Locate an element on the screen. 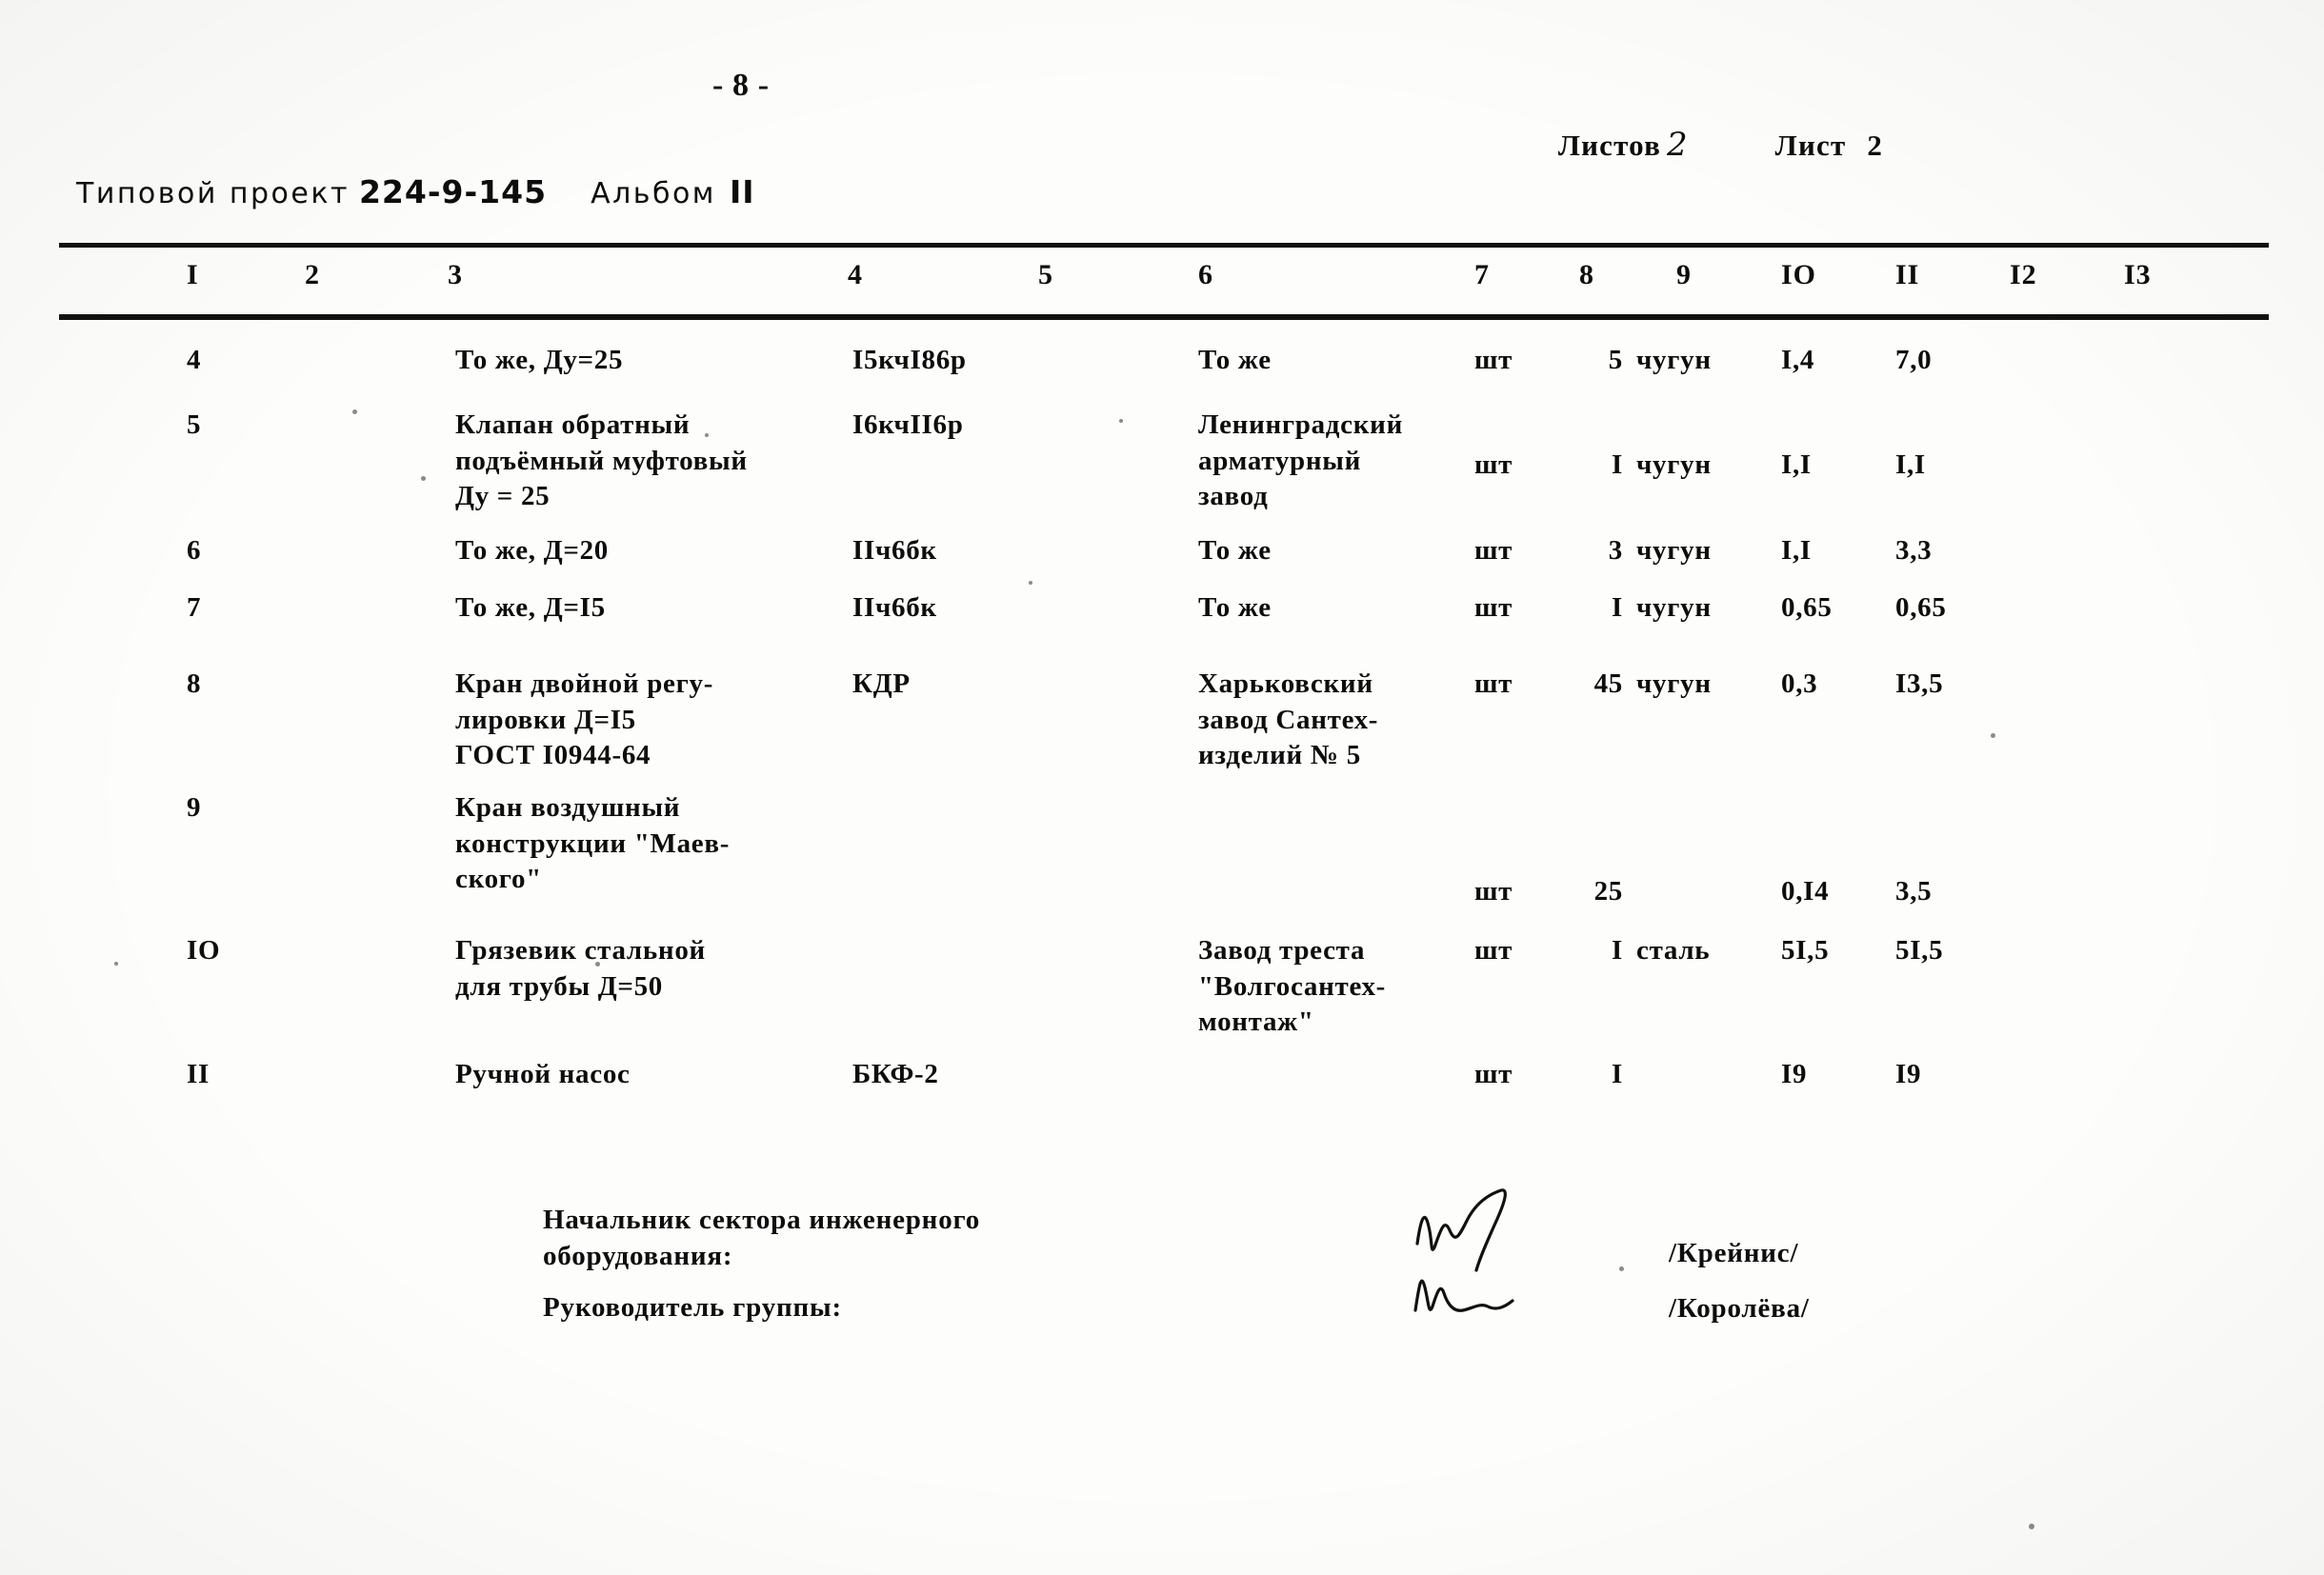  sheet-current-value: 2 is located at coordinates (1876, 145).